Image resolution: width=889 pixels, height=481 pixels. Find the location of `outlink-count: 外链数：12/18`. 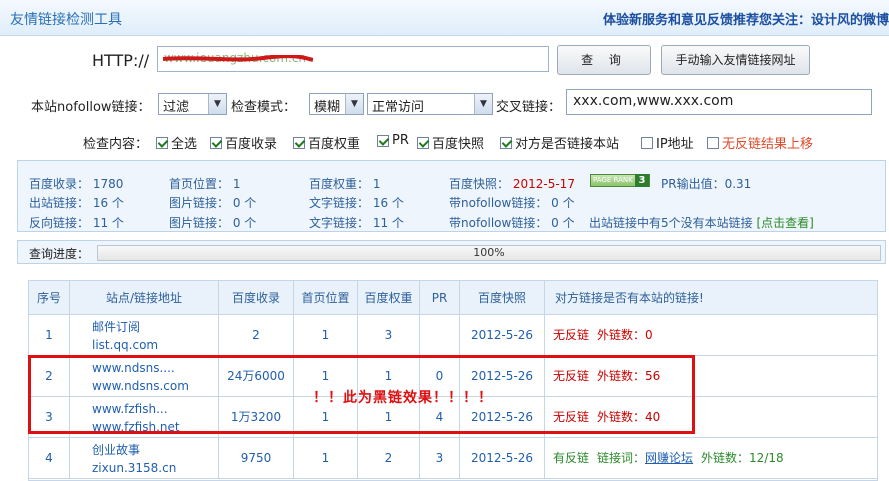

outlink-count: 外链数：12/18 is located at coordinates (742, 458).